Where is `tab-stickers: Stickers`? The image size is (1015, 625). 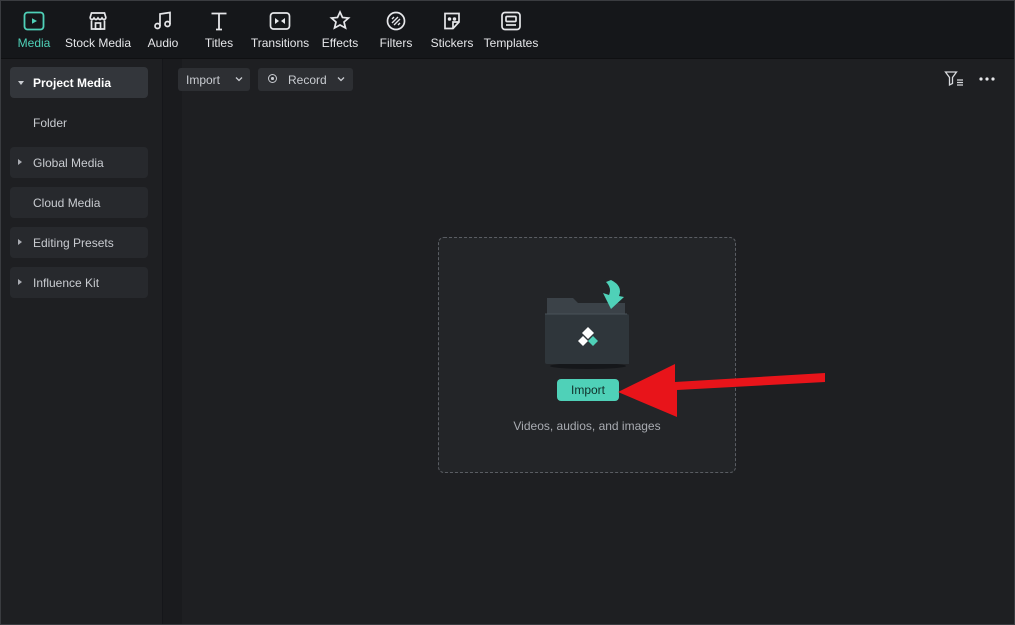 tab-stickers: Stickers is located at coordinates (452, 29).